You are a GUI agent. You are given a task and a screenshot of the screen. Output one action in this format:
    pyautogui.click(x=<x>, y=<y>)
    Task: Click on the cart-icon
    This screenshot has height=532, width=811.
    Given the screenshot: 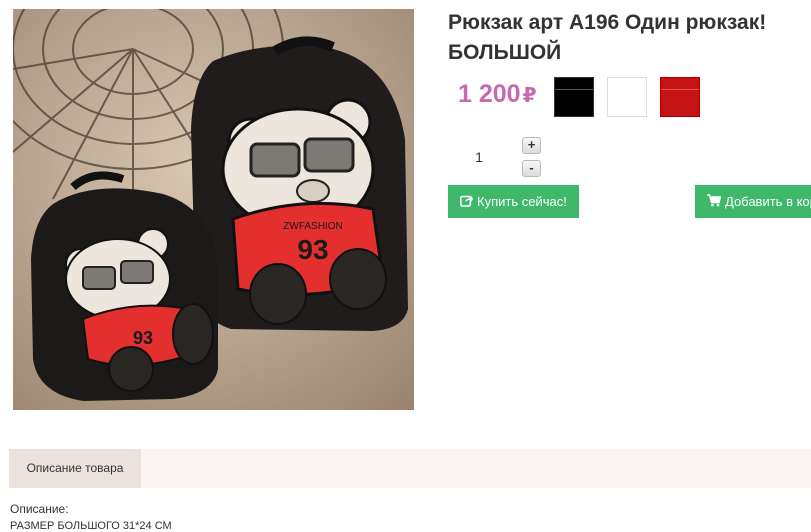 What is the action you would take?
    pyautogui.click(x=714, y=202)
    